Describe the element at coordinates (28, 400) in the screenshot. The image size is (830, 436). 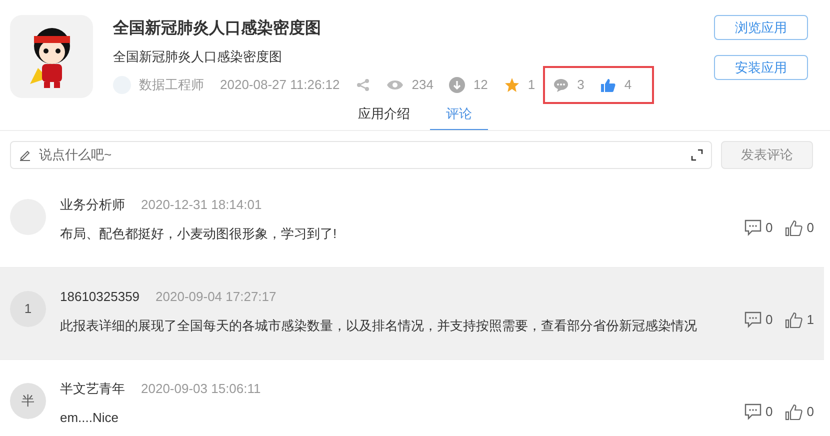
I see `user-avatar: 半` at that location.